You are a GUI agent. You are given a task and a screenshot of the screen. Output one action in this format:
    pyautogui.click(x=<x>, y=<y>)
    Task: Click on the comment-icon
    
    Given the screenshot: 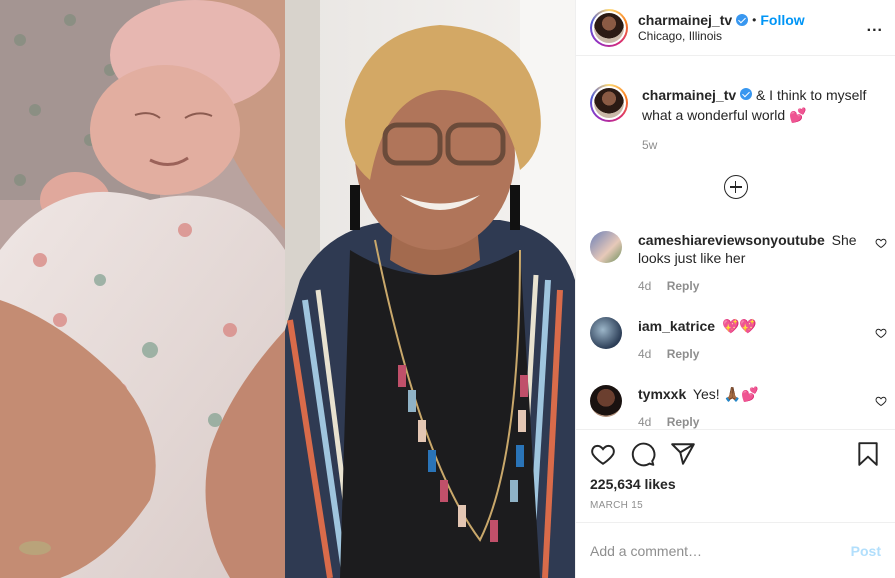 What is the action you would take?
    pyautogui.click(x=643, y=454)
    